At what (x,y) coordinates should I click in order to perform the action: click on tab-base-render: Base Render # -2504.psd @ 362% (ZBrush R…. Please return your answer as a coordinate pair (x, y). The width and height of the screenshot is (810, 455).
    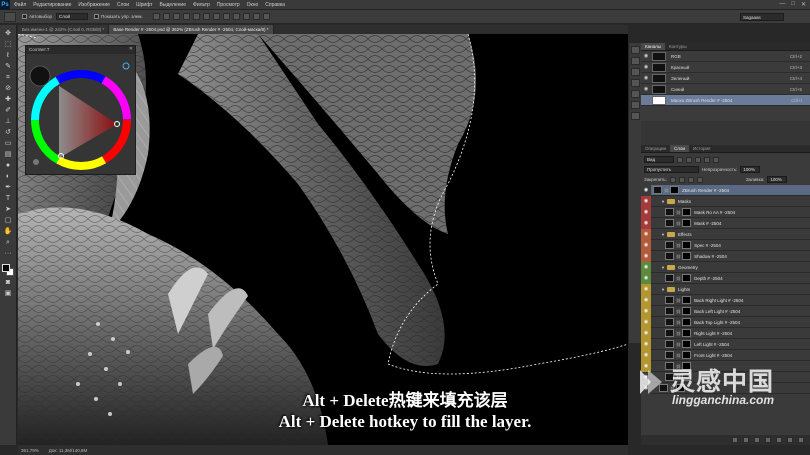
    Looking at the image, I should click on (191, 29).